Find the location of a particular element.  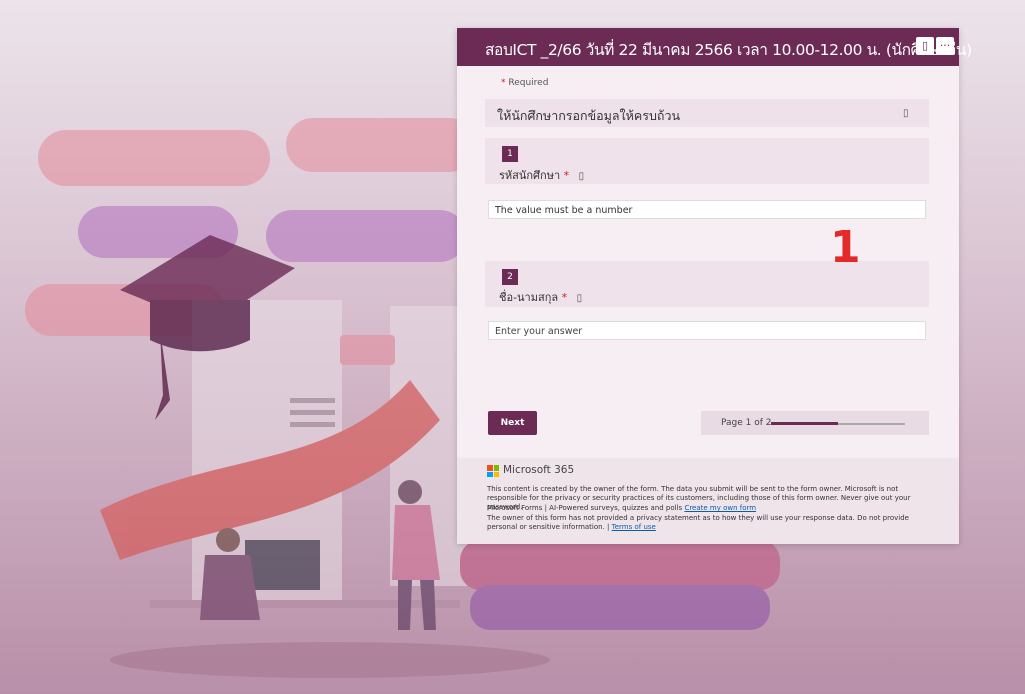

progress-fill is located at coordinates (804, 423).